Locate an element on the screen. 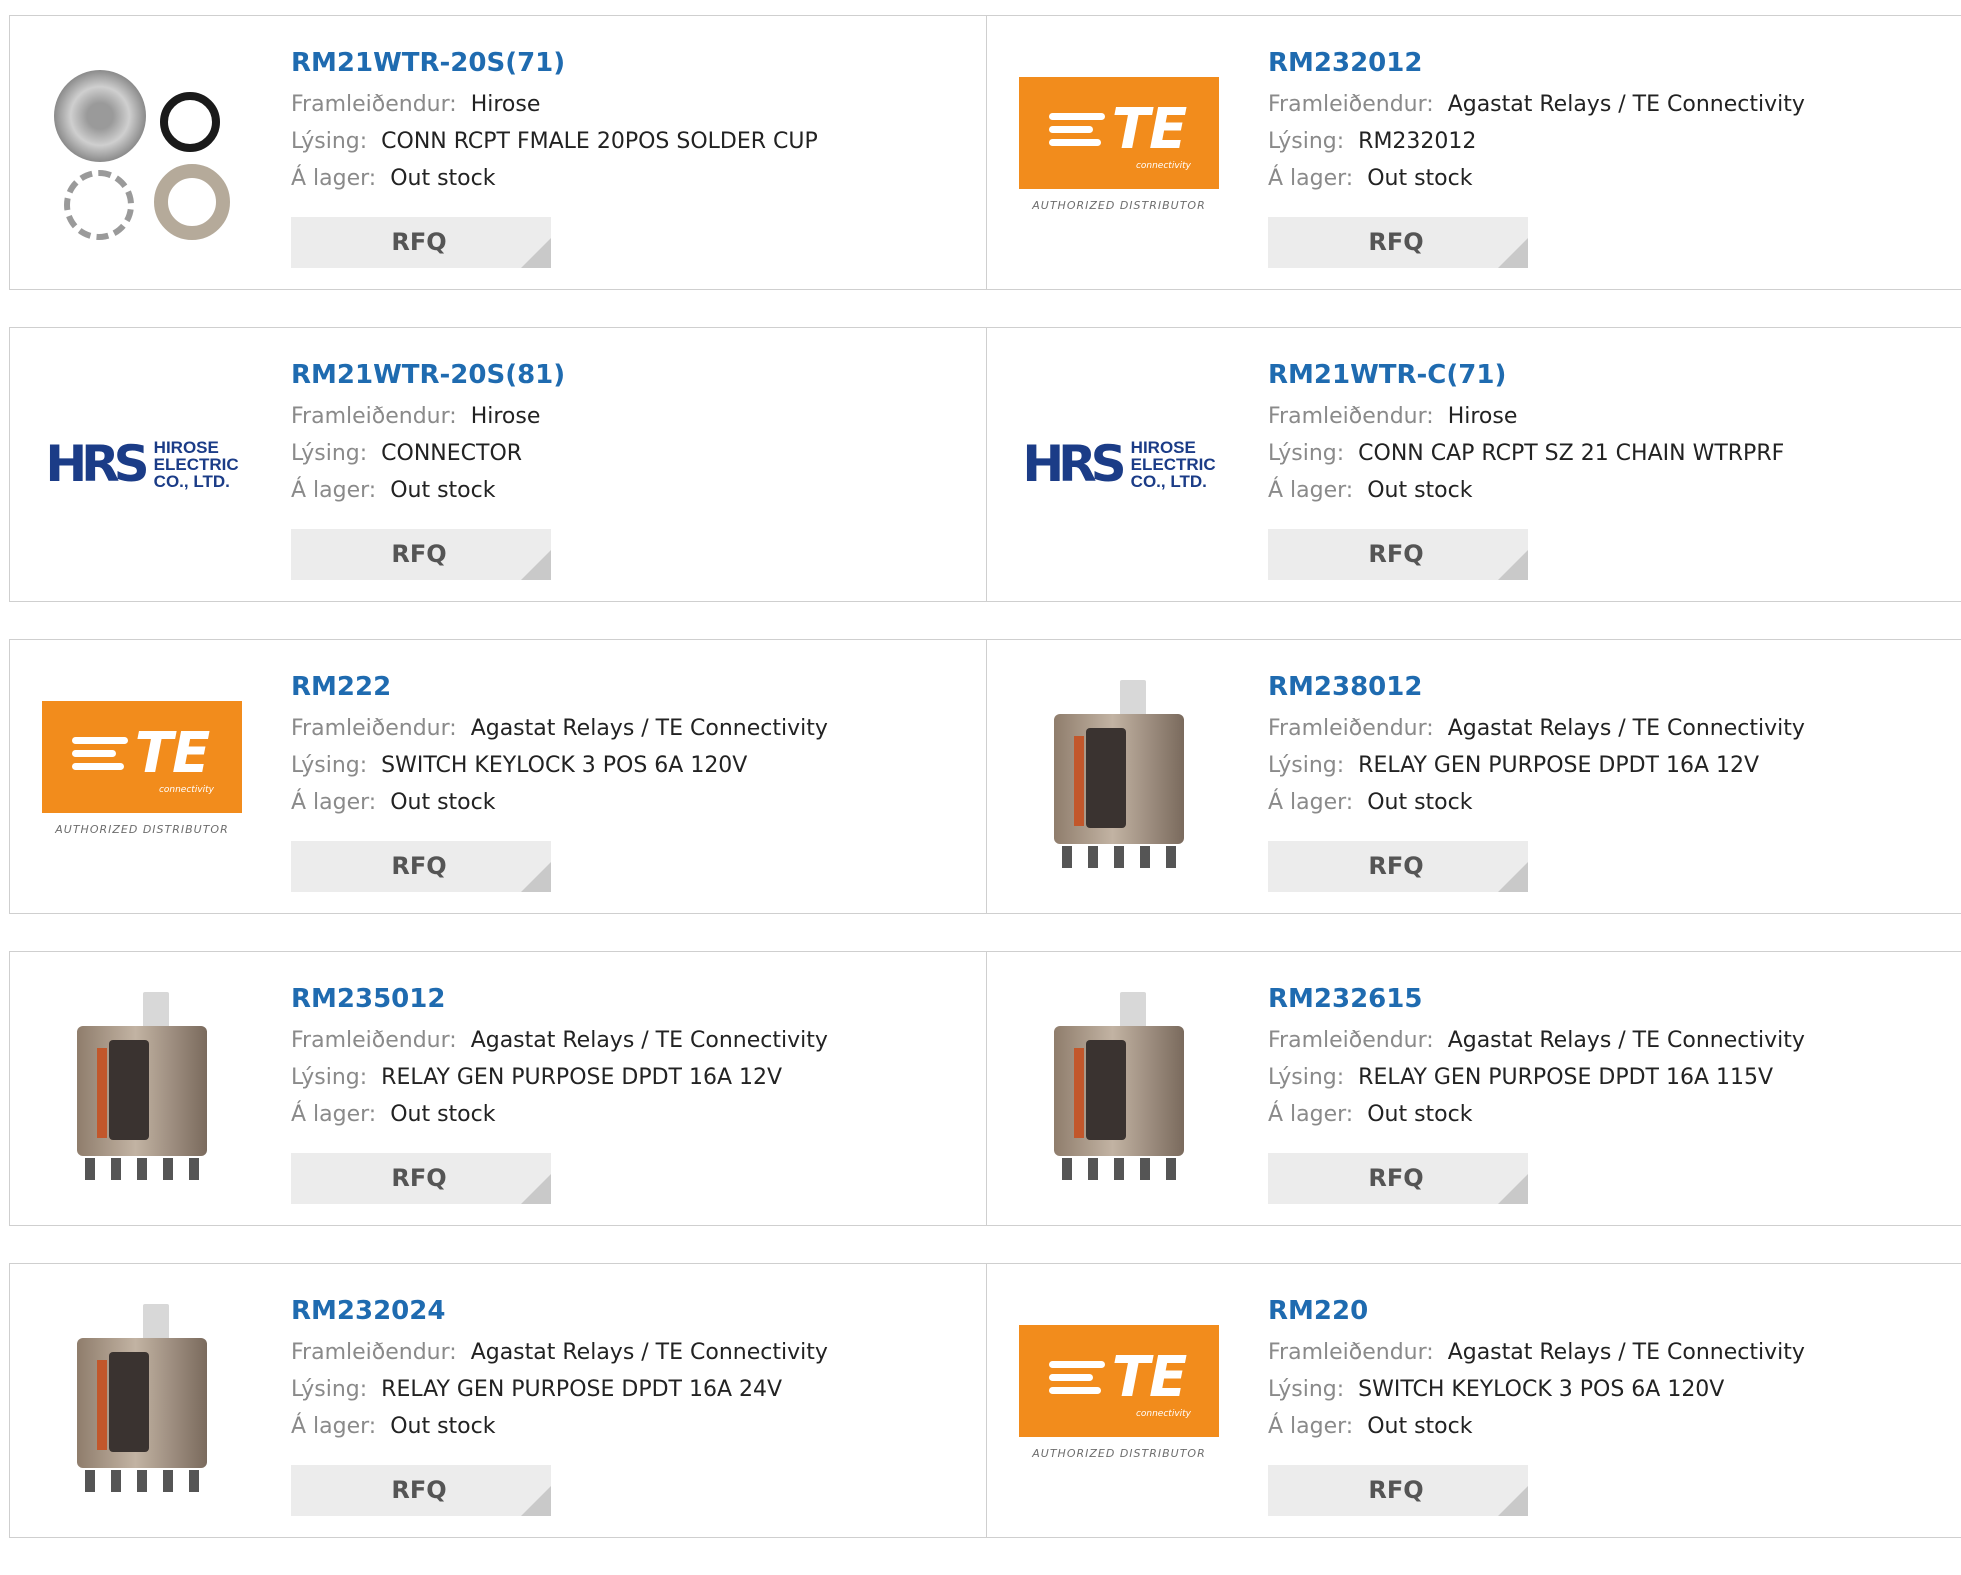 This screenshot has width=1961, height=1575. part-number-link: RM222 is located at coordinates (559, 687).